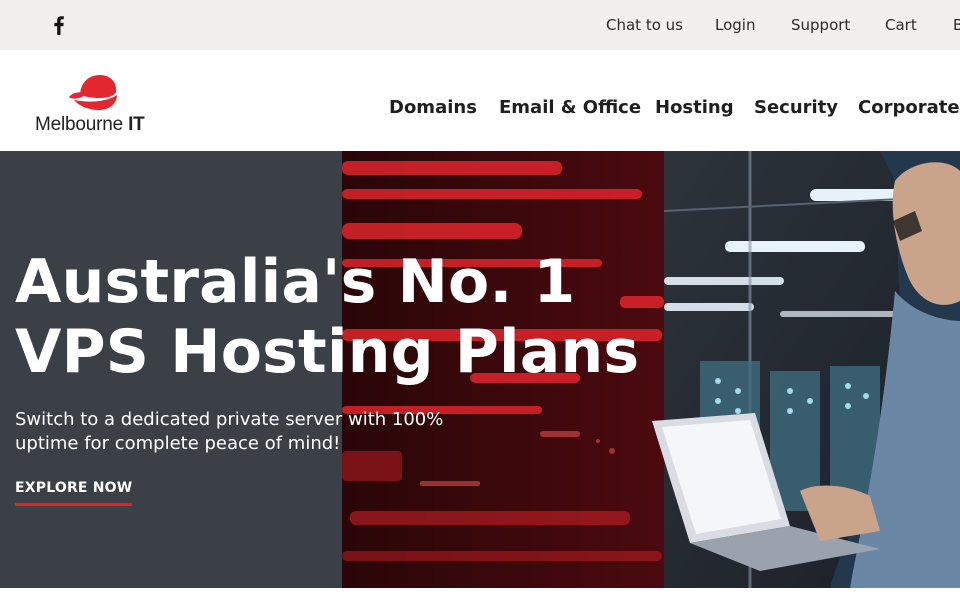  What do you see at coordinates (59, 25) in the screenshot?
I see `facebook-icon` at bounding box center [59, 25].